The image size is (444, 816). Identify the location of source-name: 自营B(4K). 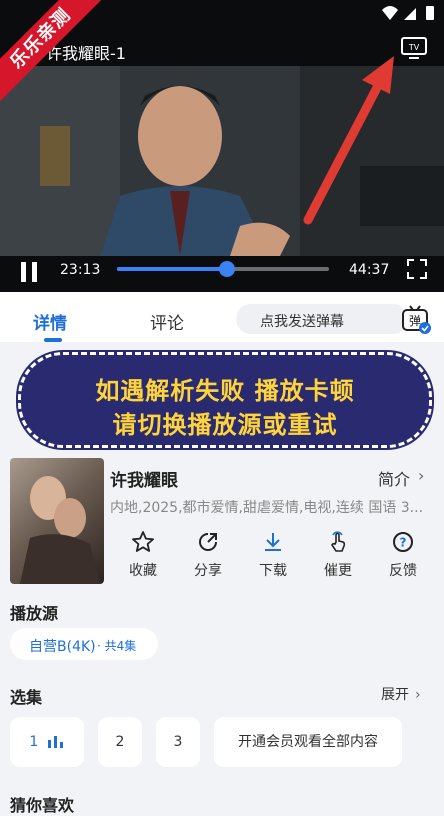
(62, 646).